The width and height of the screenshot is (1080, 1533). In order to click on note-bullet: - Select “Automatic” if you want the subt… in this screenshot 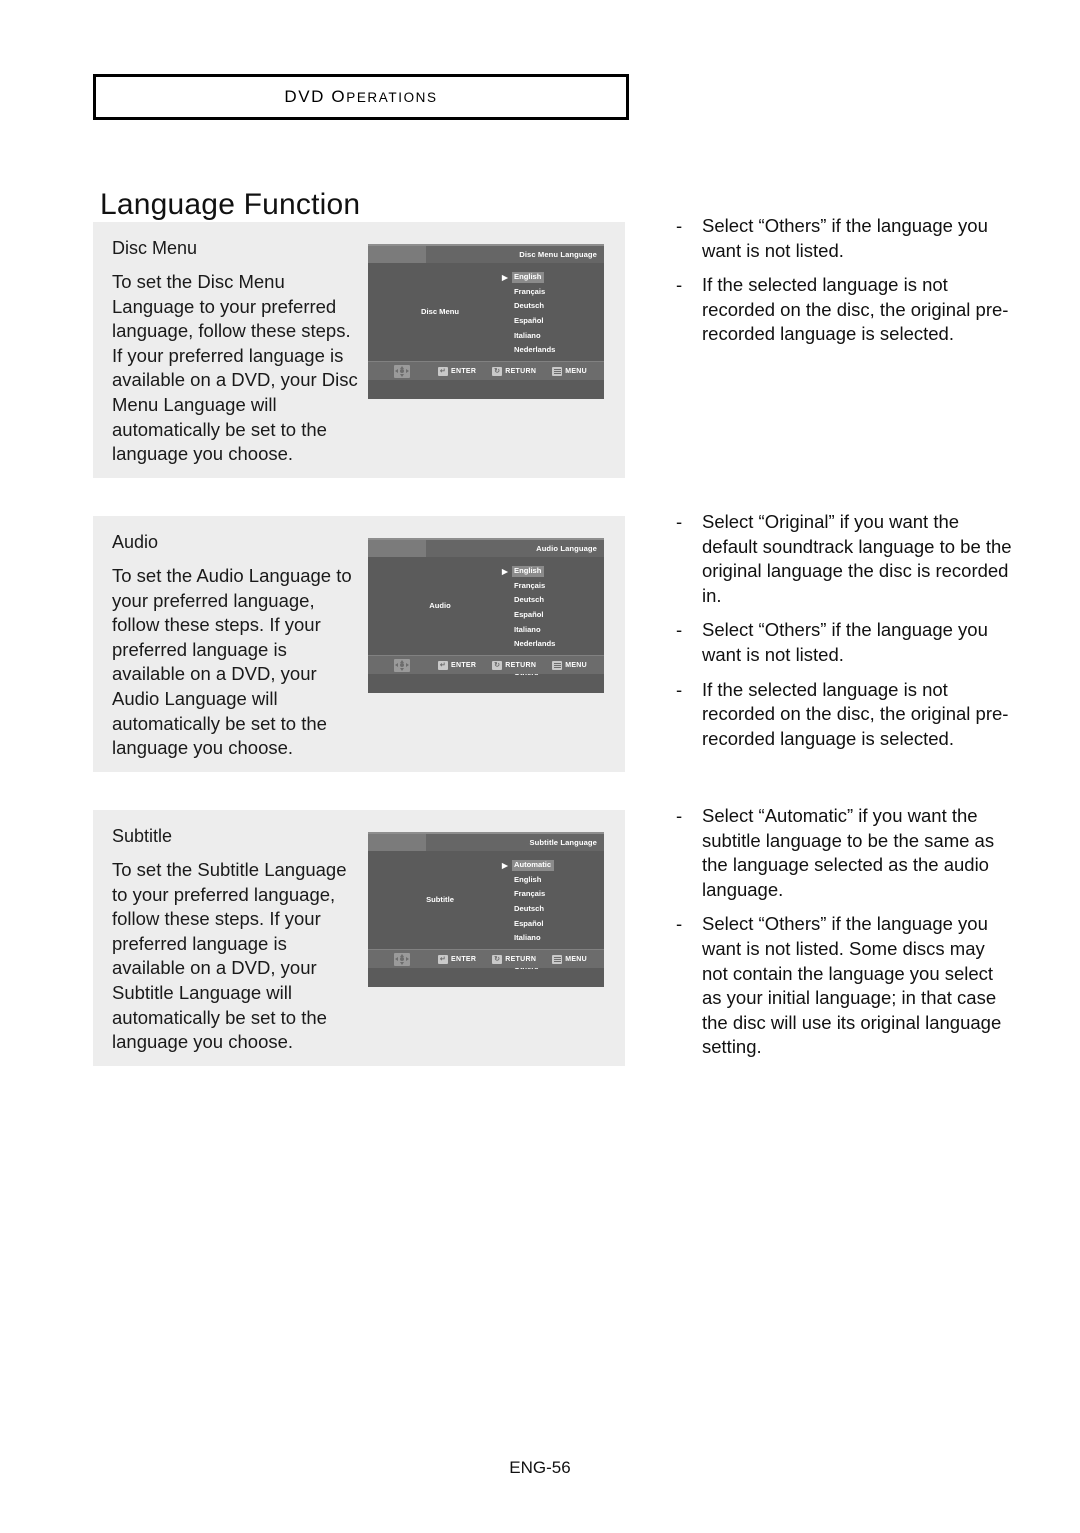, I will do `click(842, 853)`.